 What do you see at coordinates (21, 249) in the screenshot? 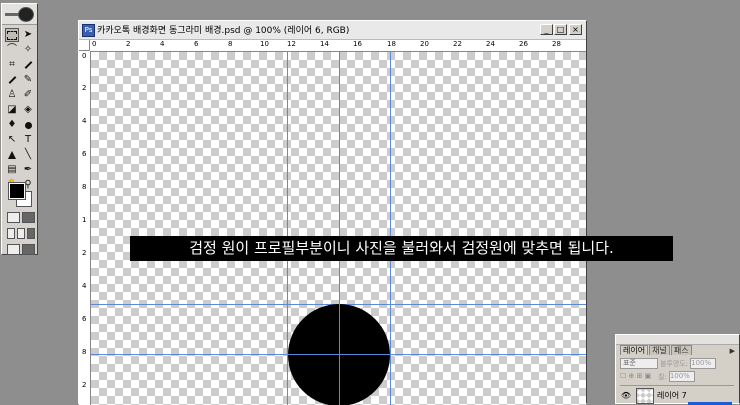
I see `jump-to-imageready` at bounding box center [21, 249].